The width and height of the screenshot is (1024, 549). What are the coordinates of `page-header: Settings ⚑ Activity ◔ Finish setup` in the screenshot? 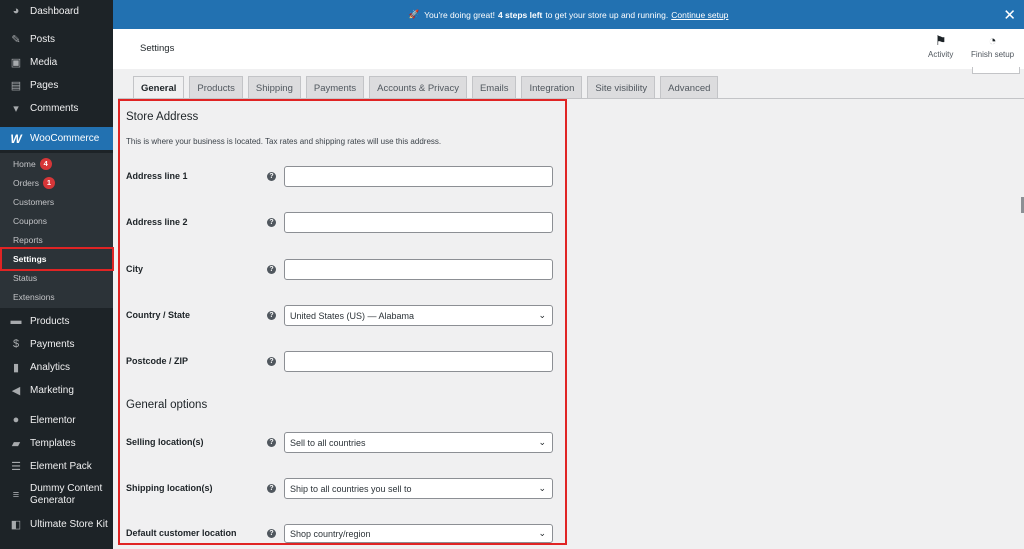 It's located at (568, 51).